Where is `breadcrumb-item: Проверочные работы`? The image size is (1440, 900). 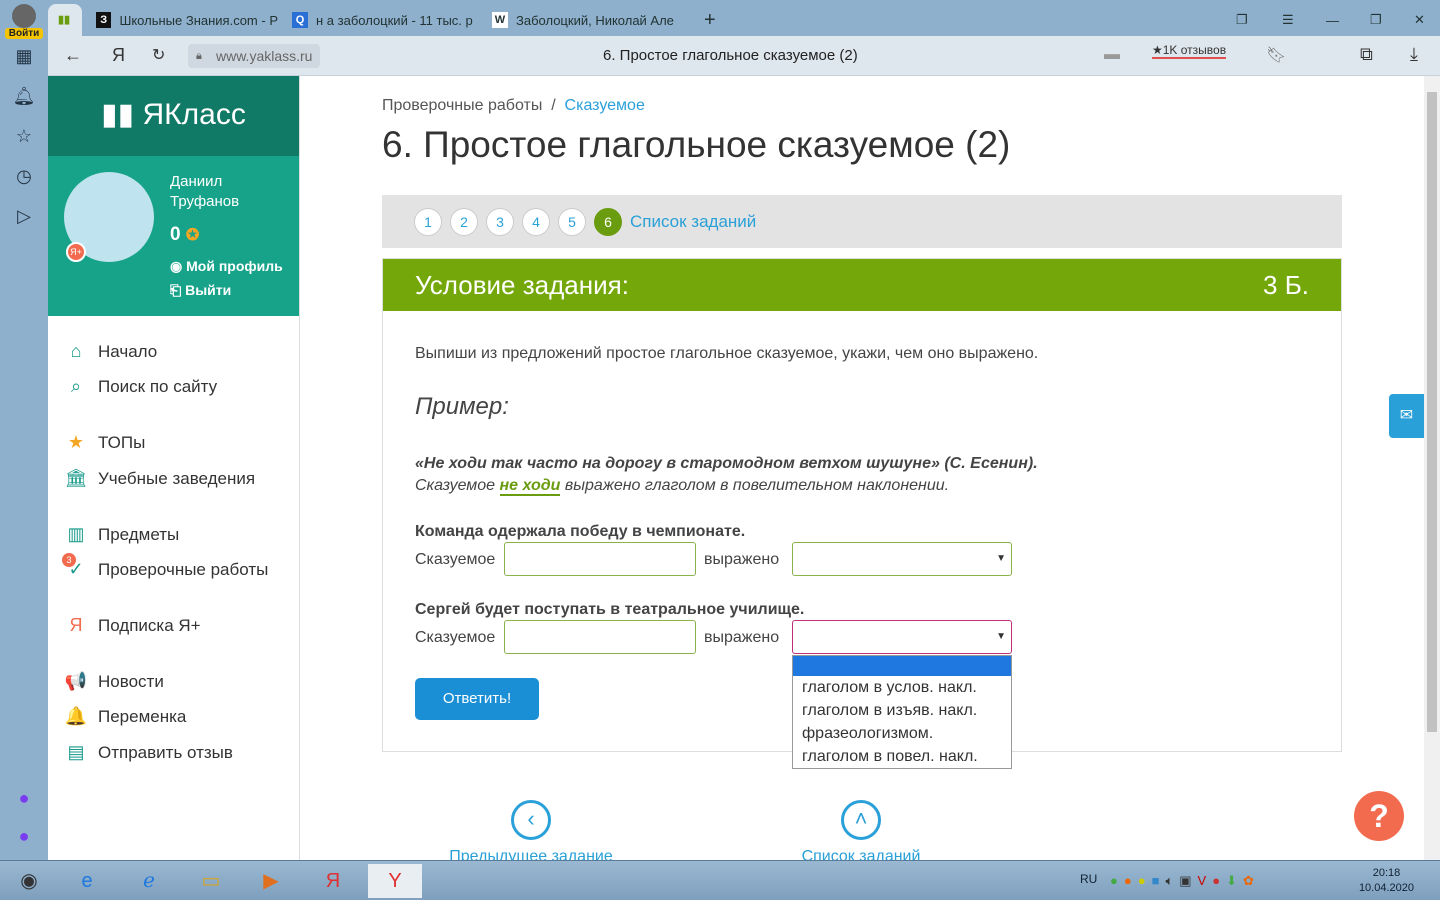
breadcrumb-item: Проверочные работы is located at coordinates (462, 105).